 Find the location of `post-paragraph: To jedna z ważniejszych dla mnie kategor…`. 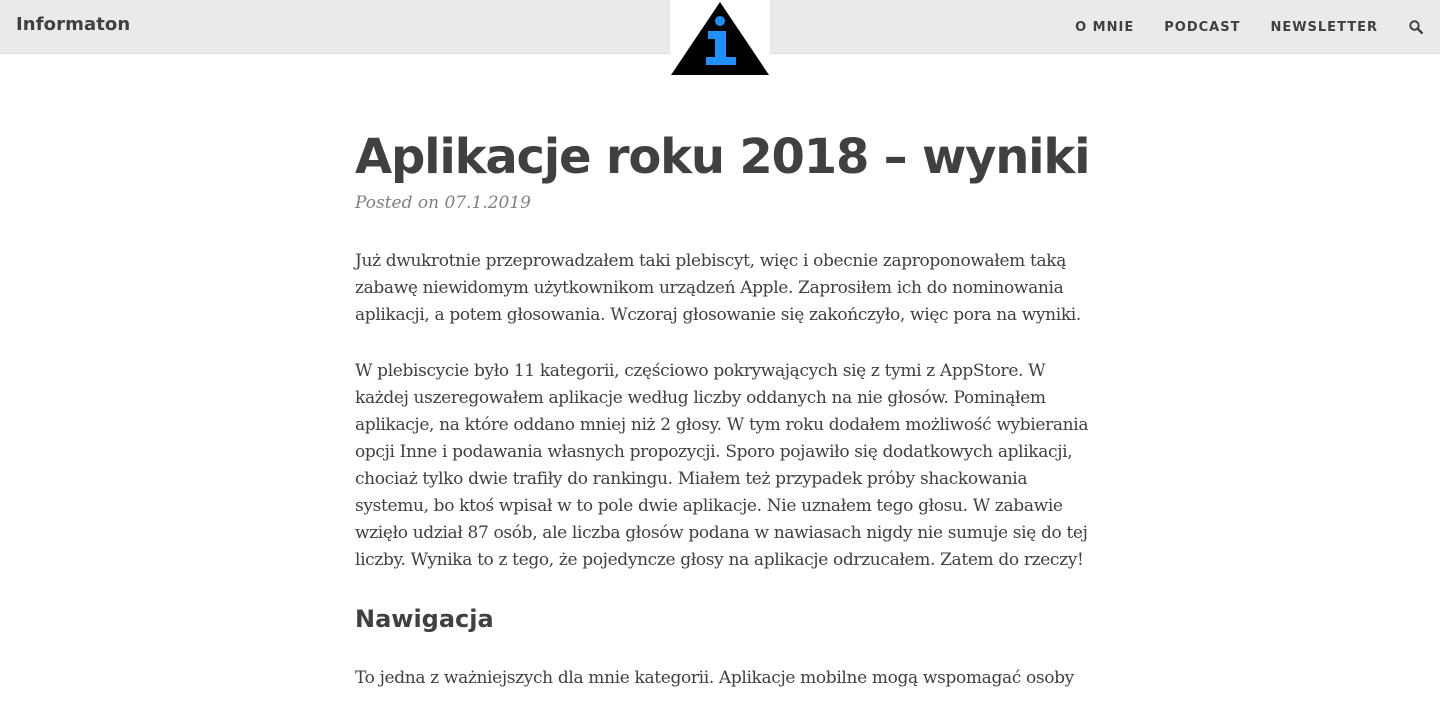

post-paragraph: To jedna z ważniejszych dla mnie kategor… is located at coordinates (714, 678).